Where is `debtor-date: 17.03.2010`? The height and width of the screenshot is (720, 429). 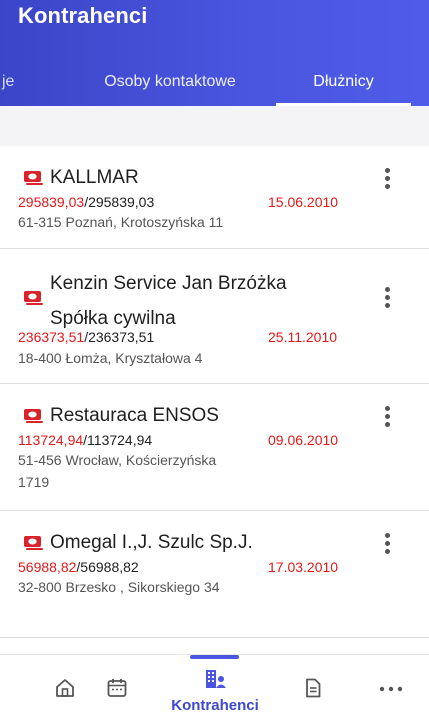
debtor-date: 17.03.2010 is located at coordinates (303, 567).